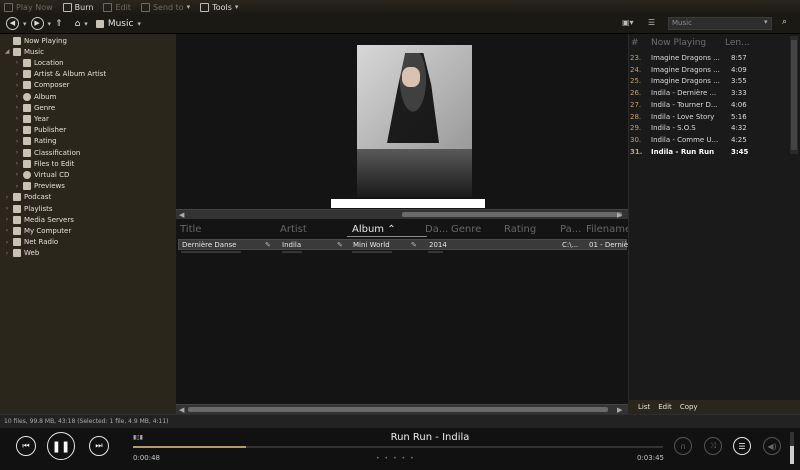  What do you see at coordinates (714, 152) in the screenshot?
I see `list-item: 31. Indila - Run Run 3:45` at bounding box center [714, 152].